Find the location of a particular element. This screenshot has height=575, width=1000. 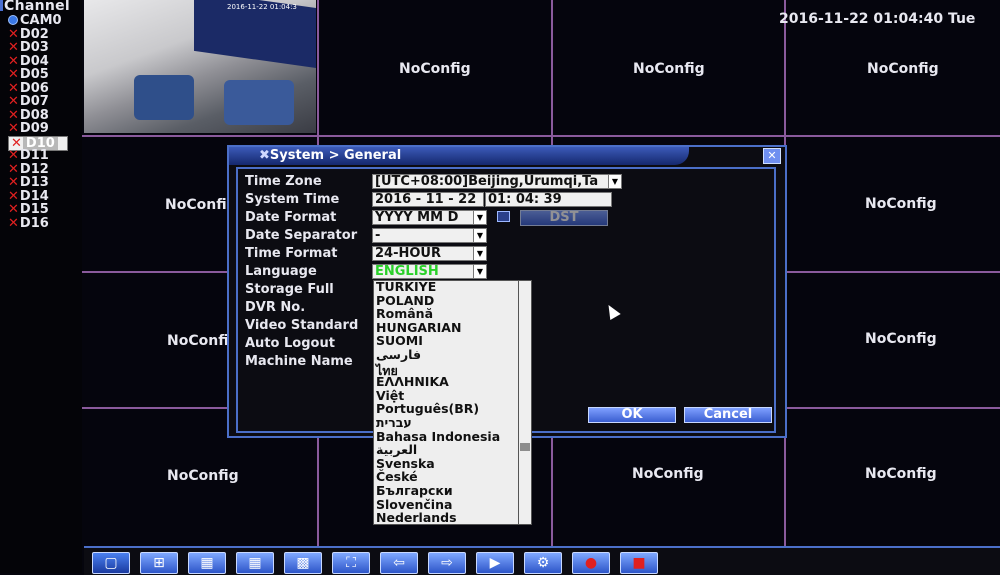

system-time-label: System Time is located at coordinates (292, 199).